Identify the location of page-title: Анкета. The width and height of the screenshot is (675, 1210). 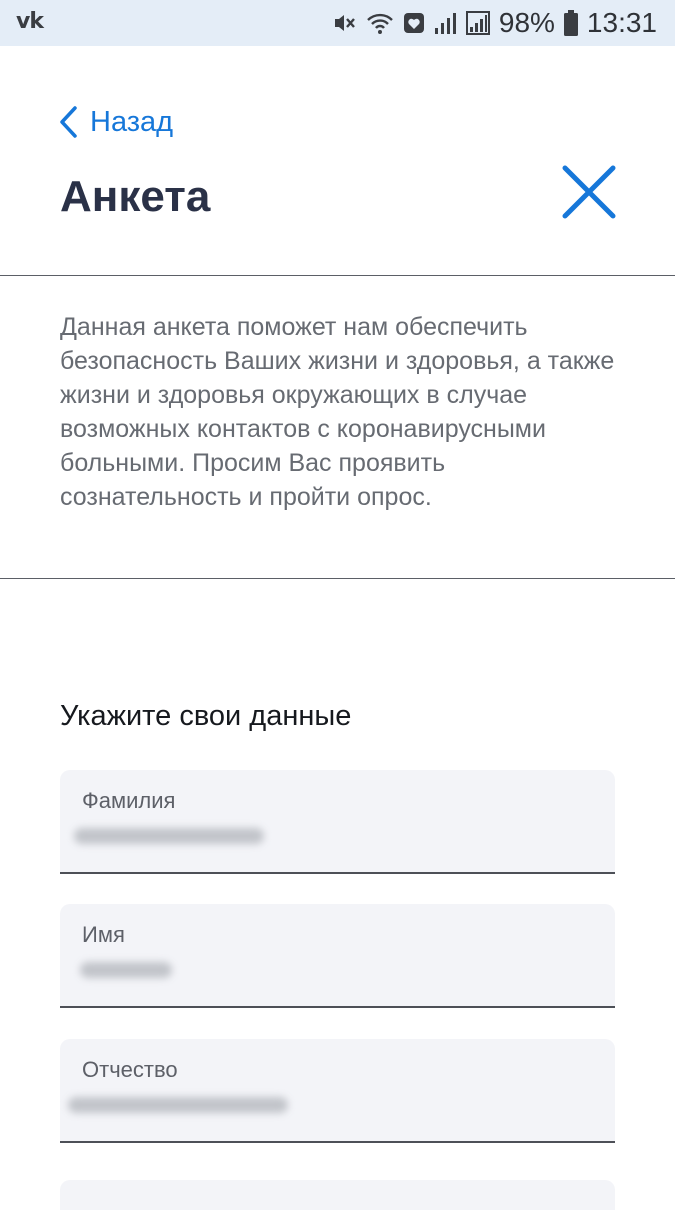
(135, 196).